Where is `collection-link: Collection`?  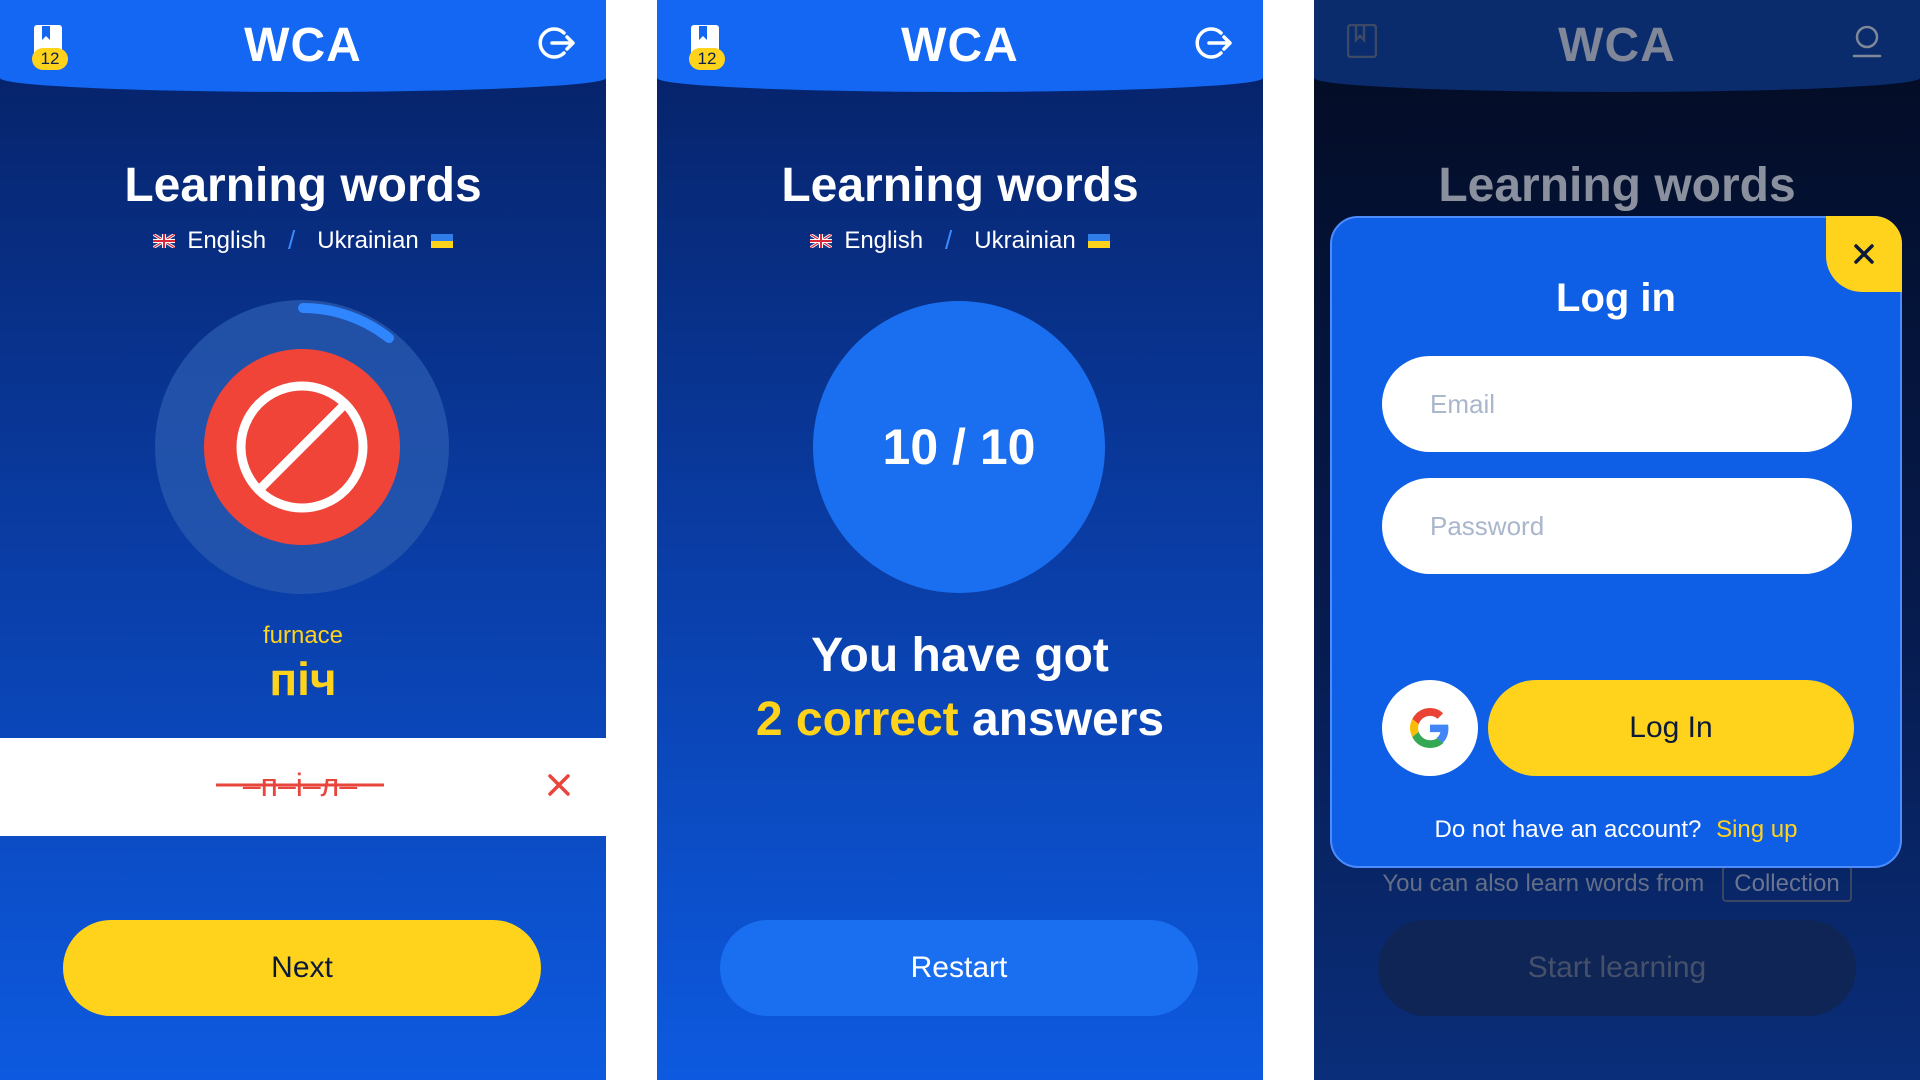 collection-link: Collection is located at coordinates (1787, 884).